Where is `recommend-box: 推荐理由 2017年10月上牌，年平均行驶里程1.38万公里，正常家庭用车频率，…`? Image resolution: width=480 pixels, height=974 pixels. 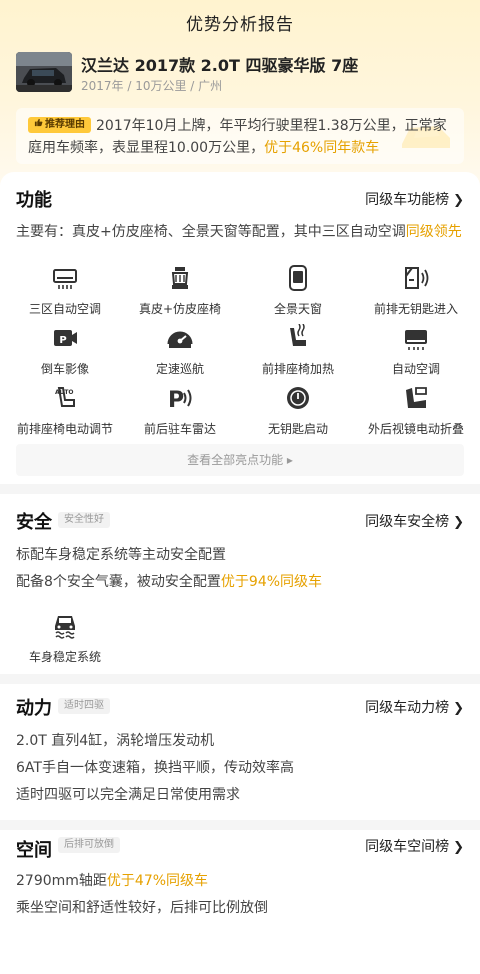
recommend-box: 推荐理由 2017年10月上牌，年平均行驶里程1.38万公里，正常家庭用车频率，… is located at coordinates (240, 136).